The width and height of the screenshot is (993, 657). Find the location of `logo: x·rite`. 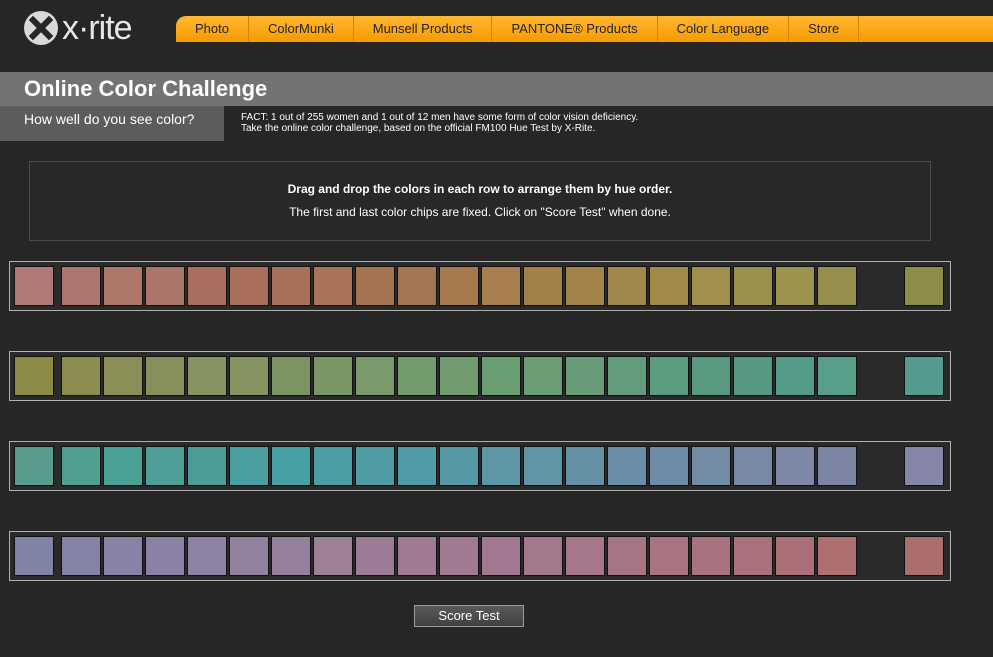

logo: x·rite is located at coordinates (78, 28).